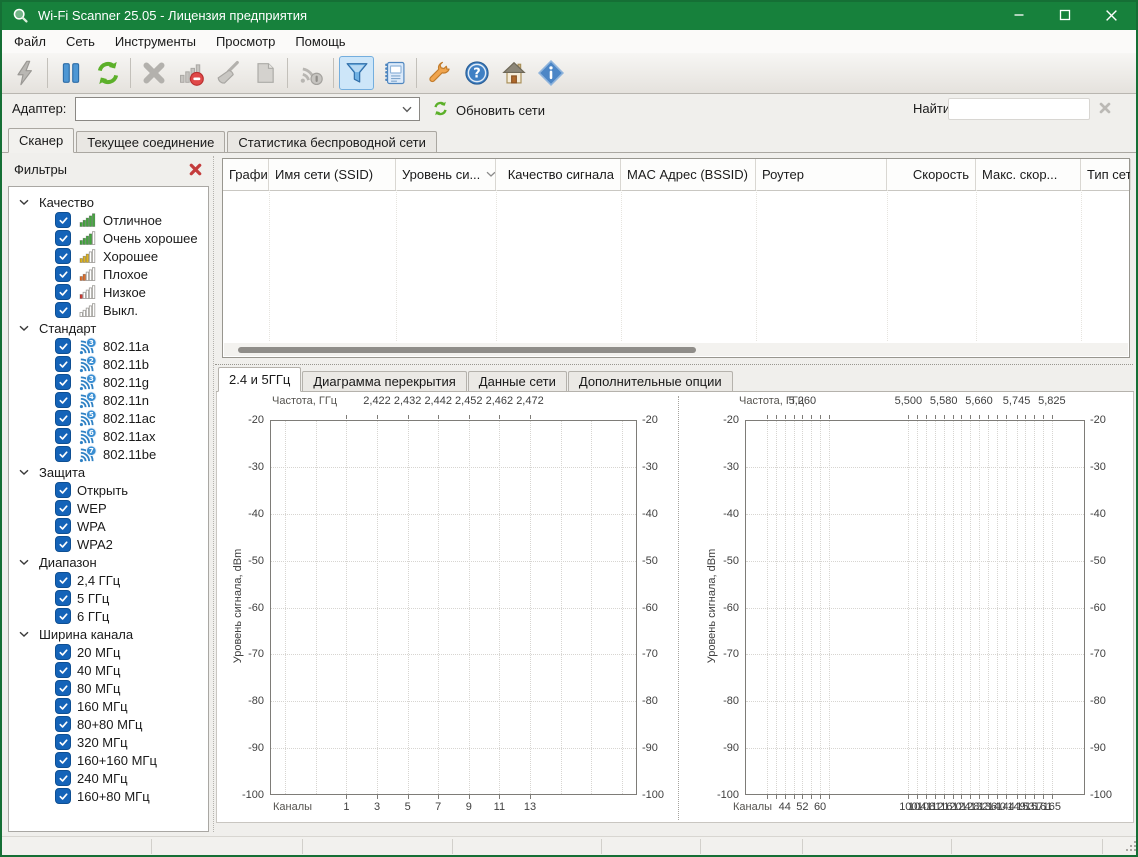 This screenshot has height=857, width=1138. Describe the element at coordinates (108, 688) in the screenshot. I see `filter-channel-width-2: 80 МГц` at that location.